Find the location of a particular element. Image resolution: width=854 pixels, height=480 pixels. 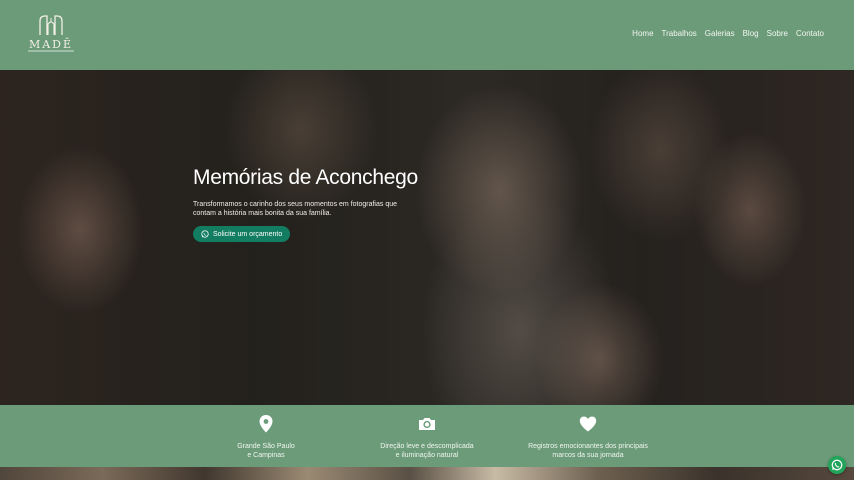

whatsapp-float-button is located at coordinates (837, 465).